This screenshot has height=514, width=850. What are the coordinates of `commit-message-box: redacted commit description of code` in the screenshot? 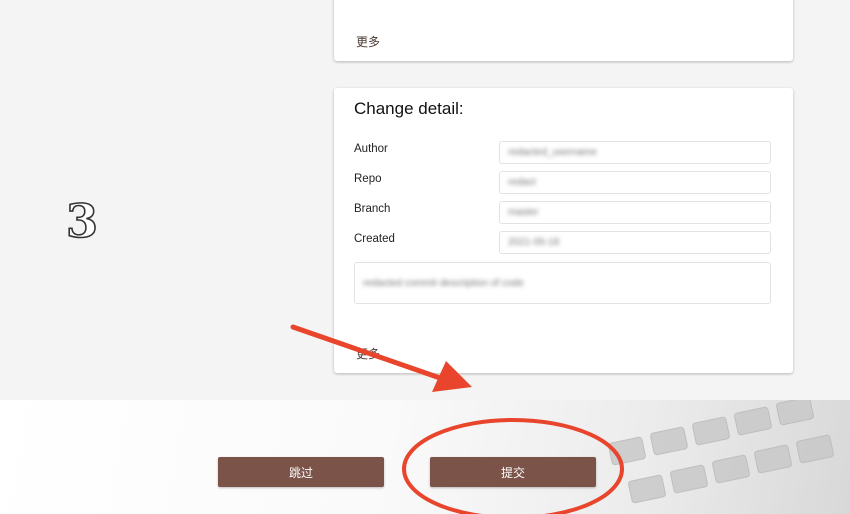 It's located at (562, 283).